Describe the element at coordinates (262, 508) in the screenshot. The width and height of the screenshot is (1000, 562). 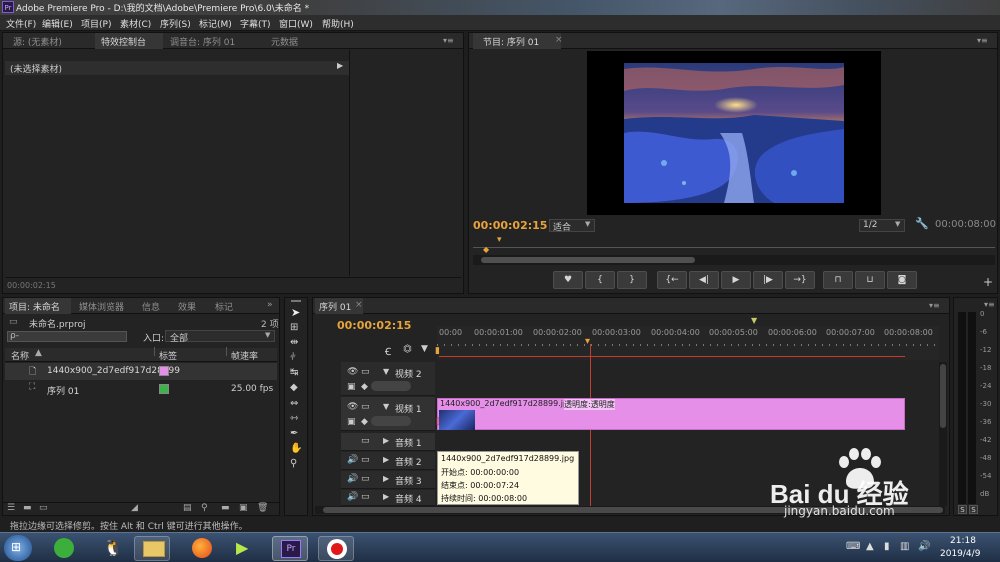
I see `trash-icon: 🗑` at that location.